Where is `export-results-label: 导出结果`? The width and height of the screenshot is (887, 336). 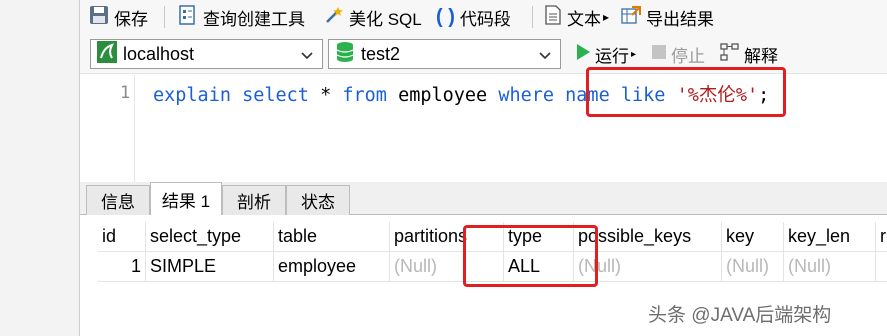
export-results-label: 导出结果 is located at coordinates (680, 19).